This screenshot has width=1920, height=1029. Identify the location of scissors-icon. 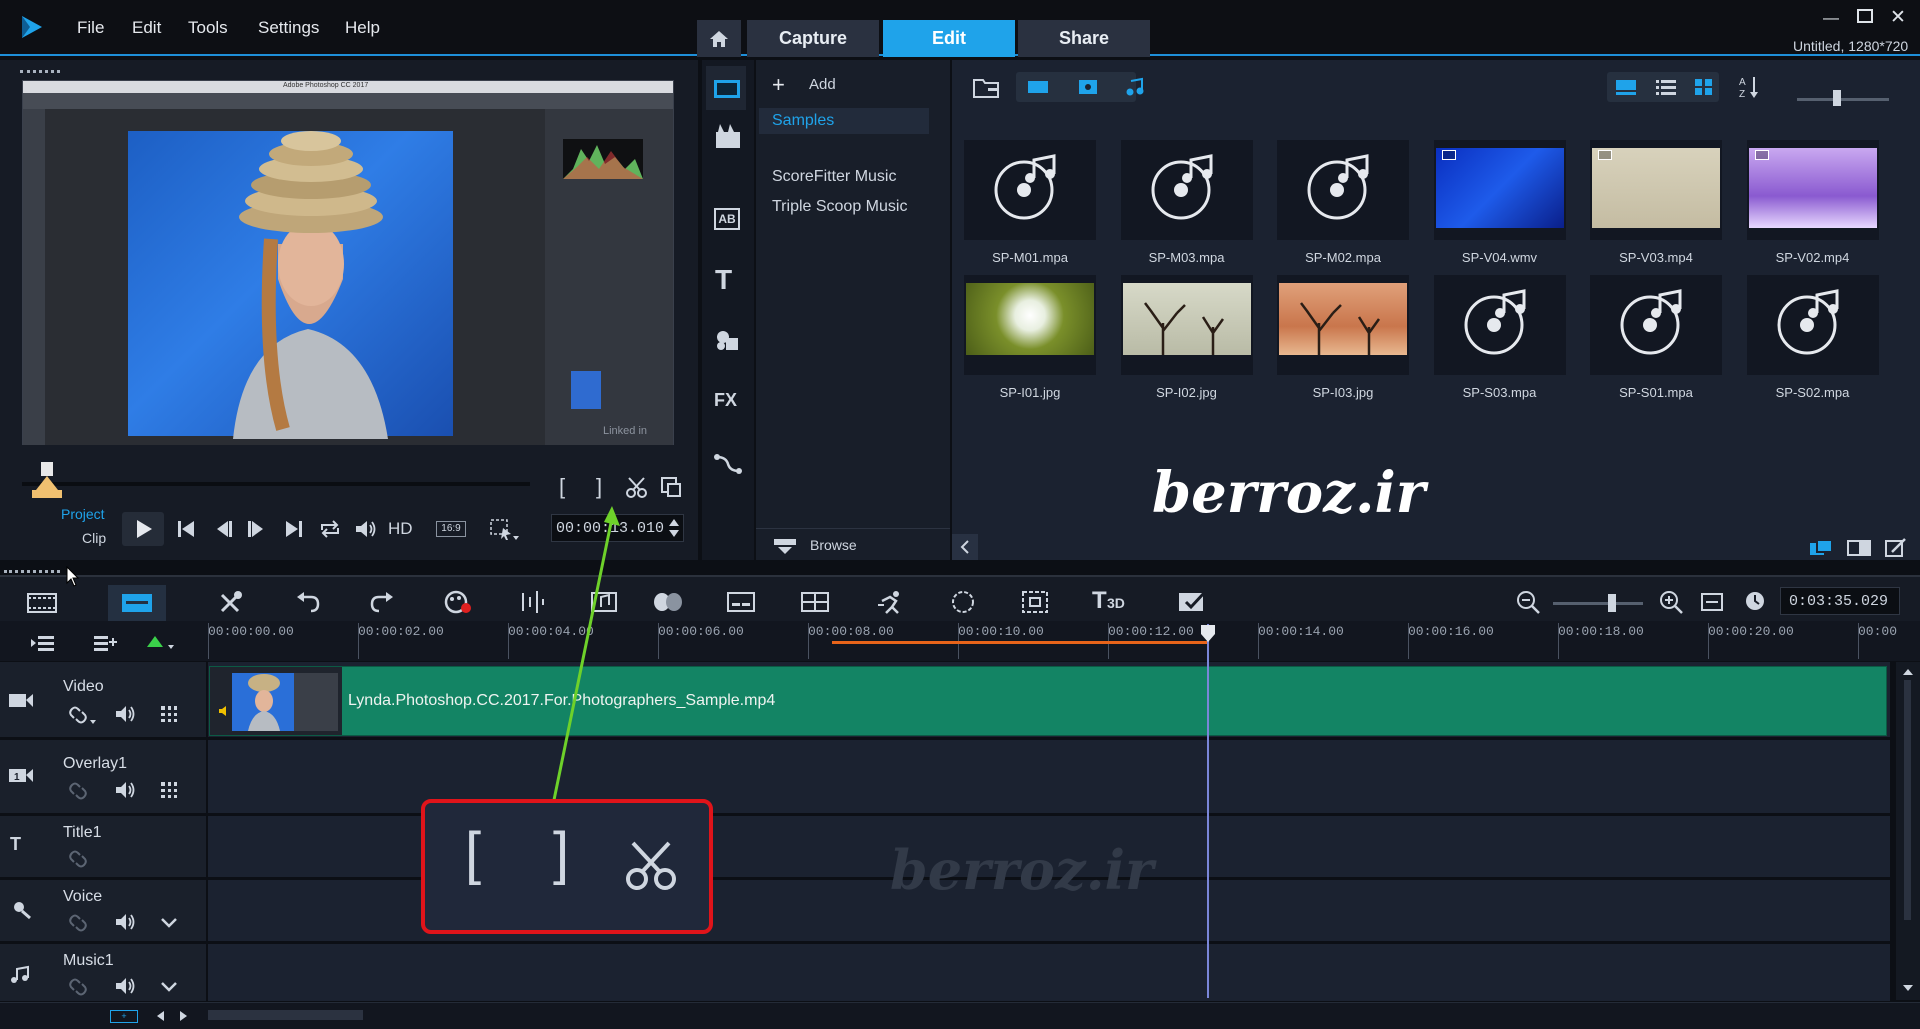
(637, 487).